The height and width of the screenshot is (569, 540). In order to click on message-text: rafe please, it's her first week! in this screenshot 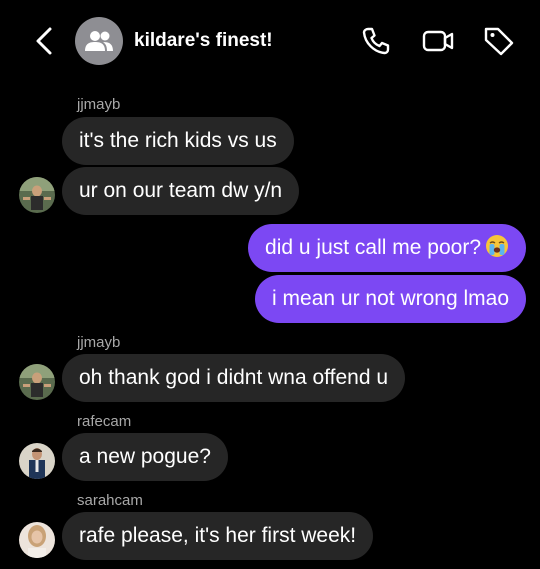, I will do `click(218, 535)`.